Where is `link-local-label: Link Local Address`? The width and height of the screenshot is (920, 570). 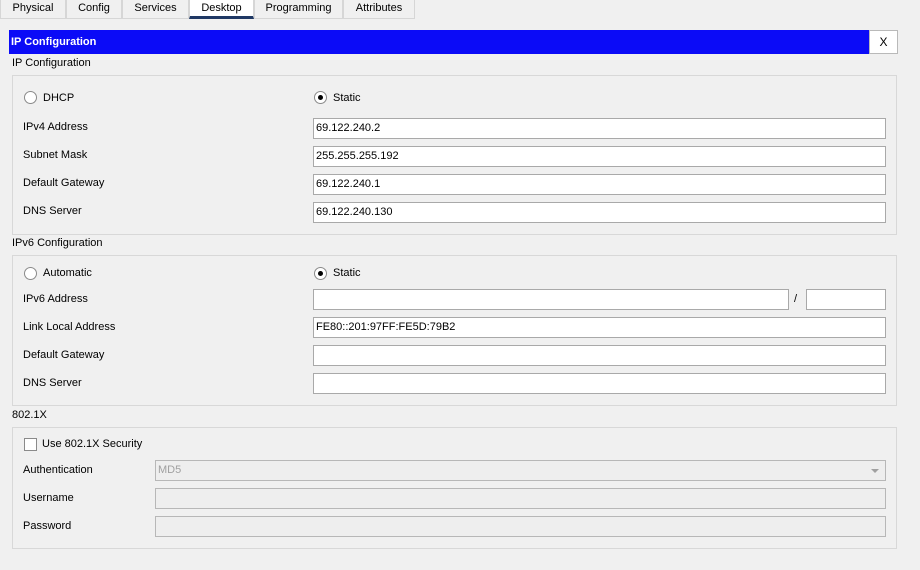 link-local-label: Link Local Address is located at coordinates (69, 327).